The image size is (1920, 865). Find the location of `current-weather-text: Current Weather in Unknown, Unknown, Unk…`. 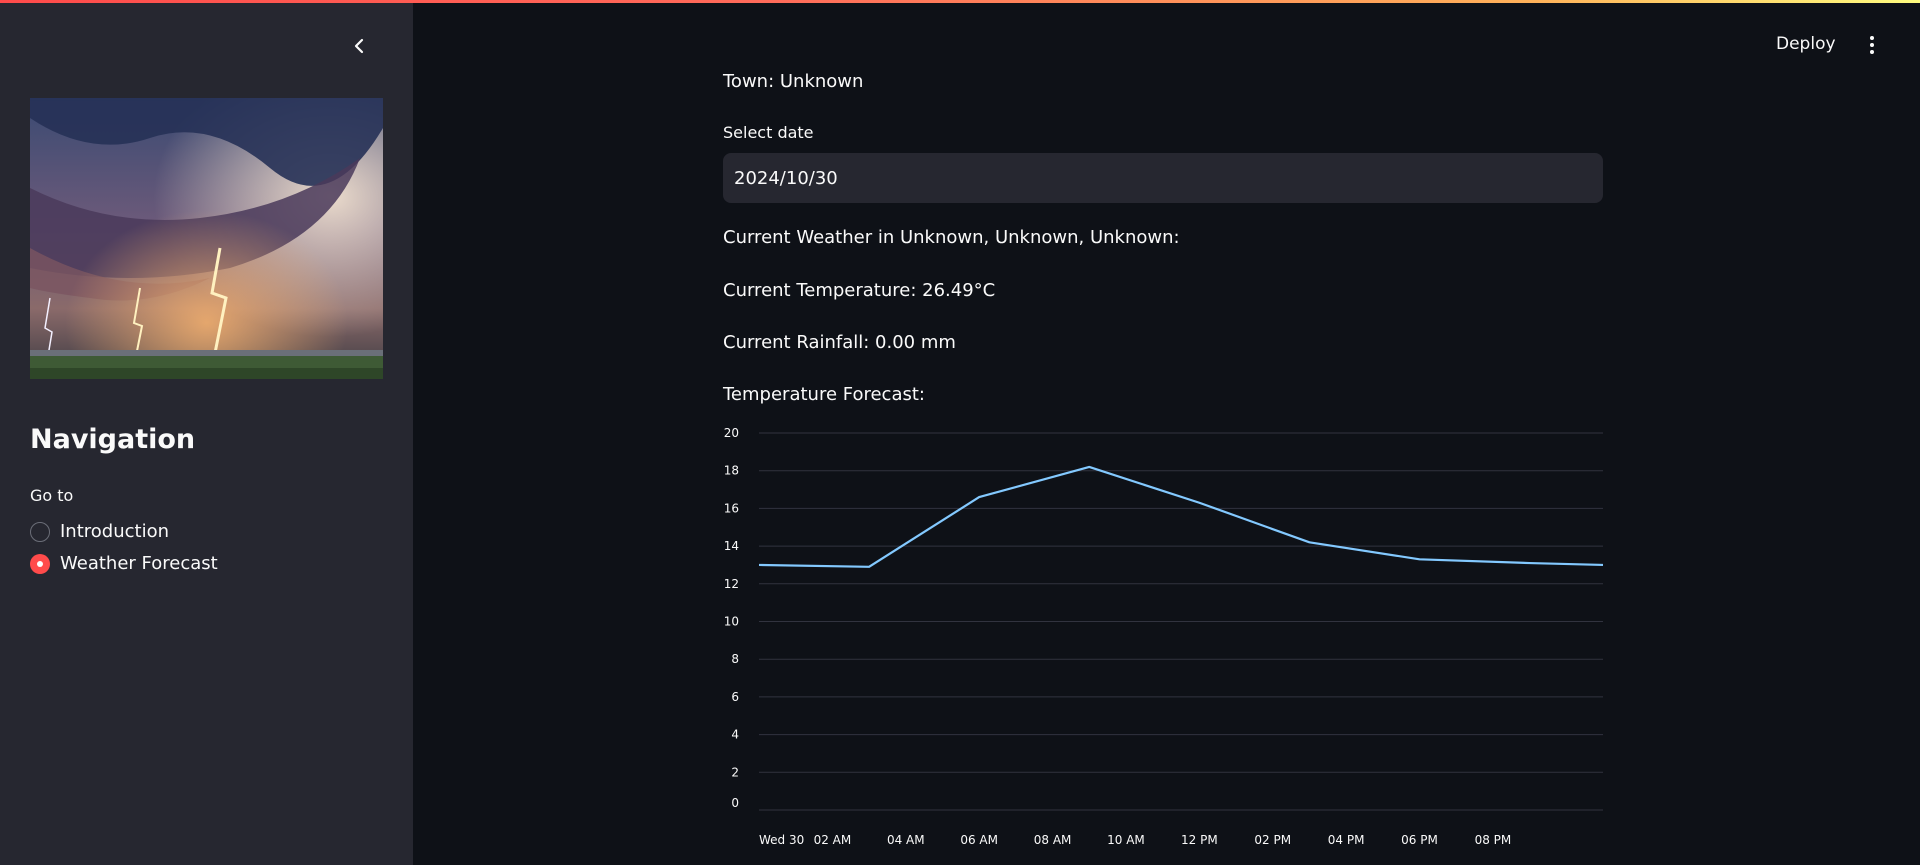

current-weather-text: Current Weather in Unknown, Unknown, Unk… is located at coordinates (951, 237).